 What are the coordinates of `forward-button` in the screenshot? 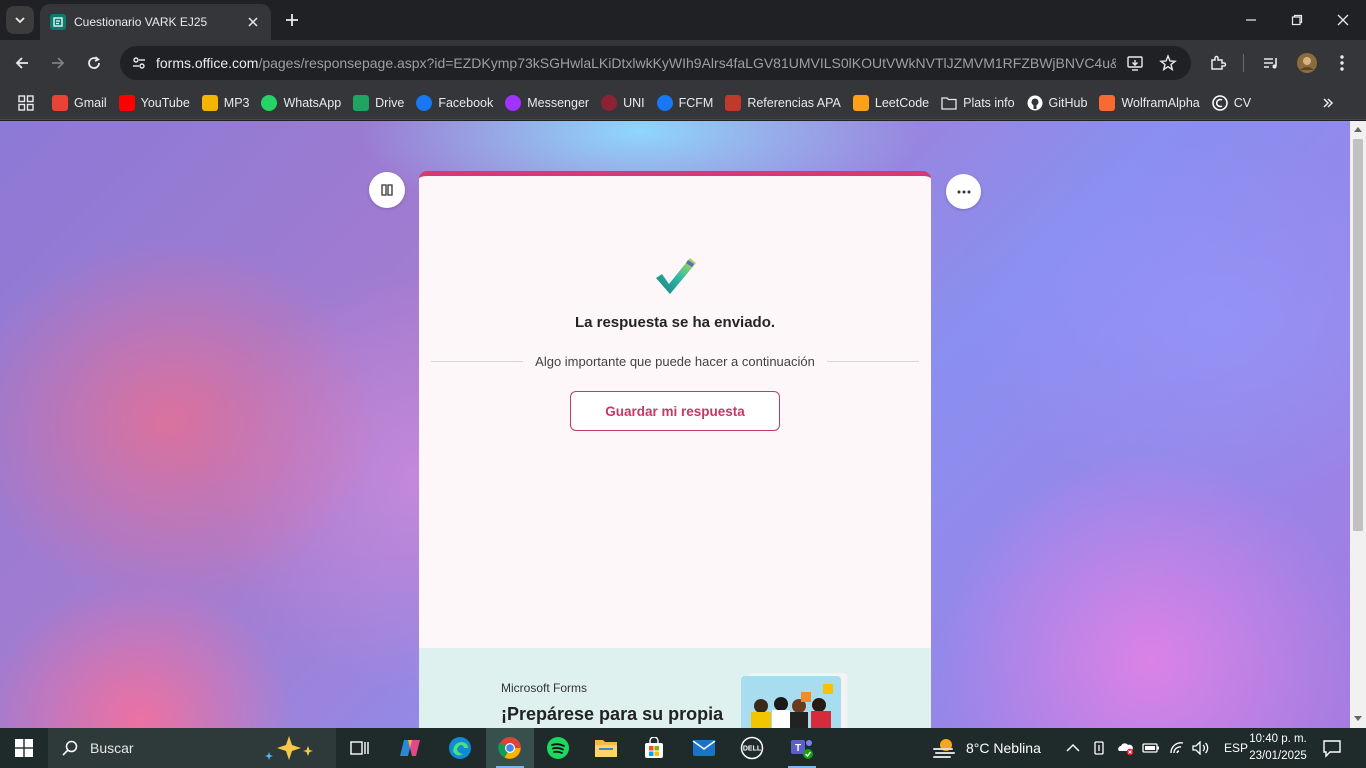 It's located at (58, 63).